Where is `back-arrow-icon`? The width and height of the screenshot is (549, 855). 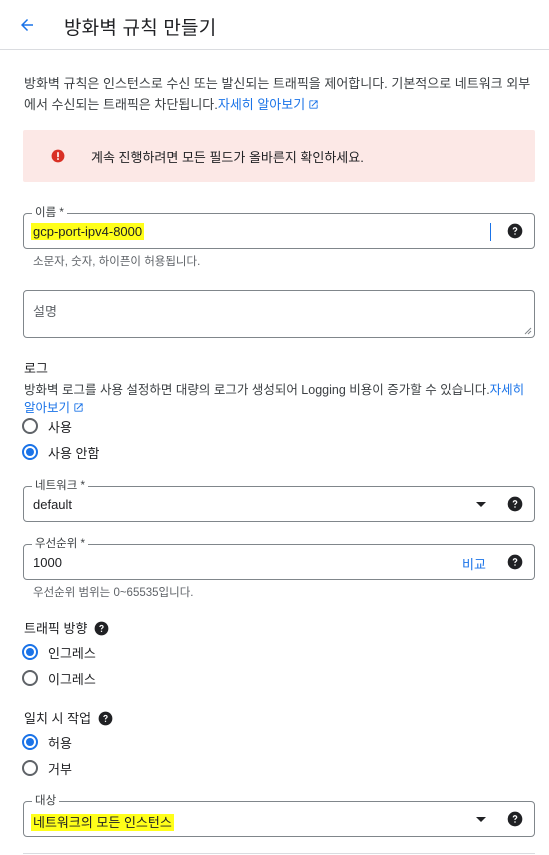 back-arrow-icon is located at coordinates (27, 25).